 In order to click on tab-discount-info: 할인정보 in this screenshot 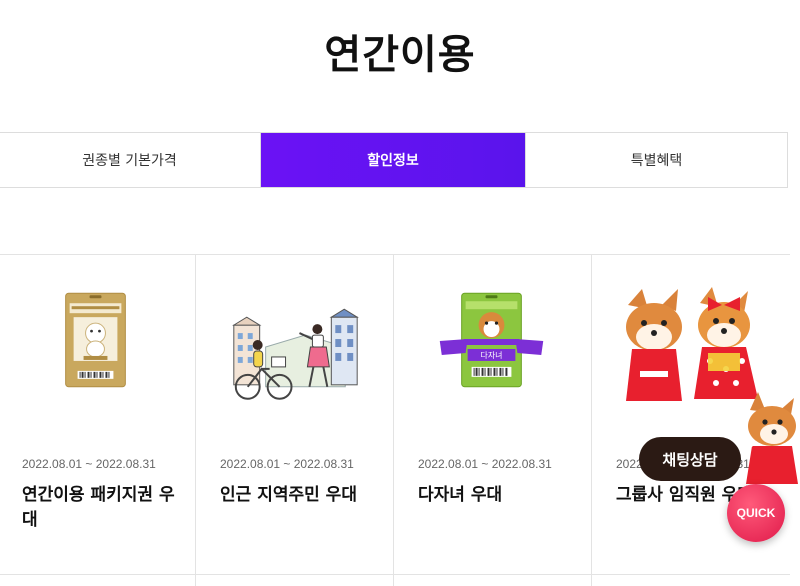, I will do `click(393, 160)`.